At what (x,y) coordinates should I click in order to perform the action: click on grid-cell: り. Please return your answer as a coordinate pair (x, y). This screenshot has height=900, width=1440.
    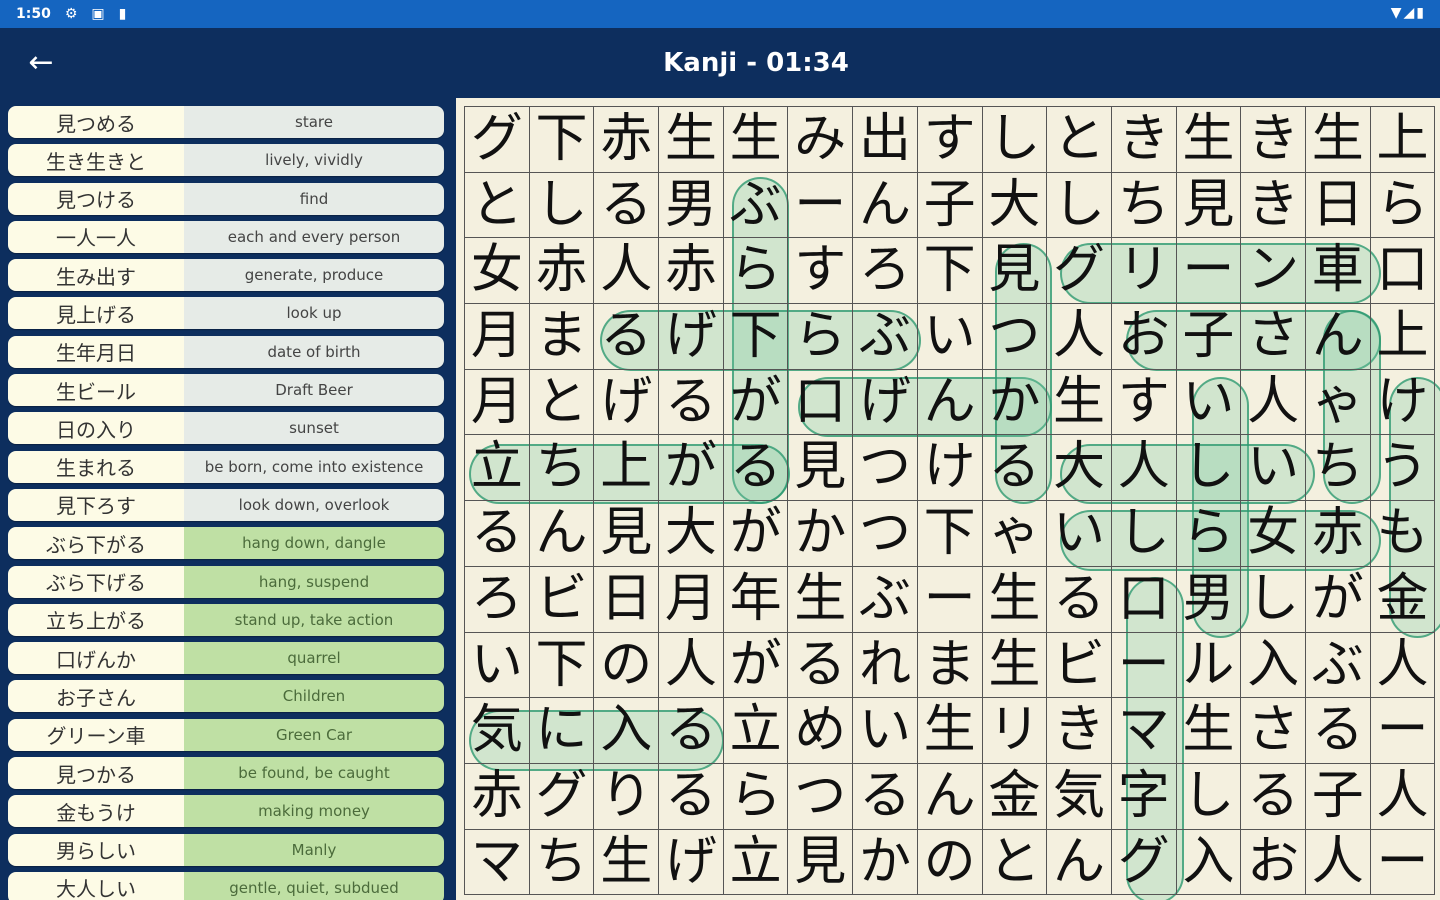
    Looking at the image, I should click on (627, 796).